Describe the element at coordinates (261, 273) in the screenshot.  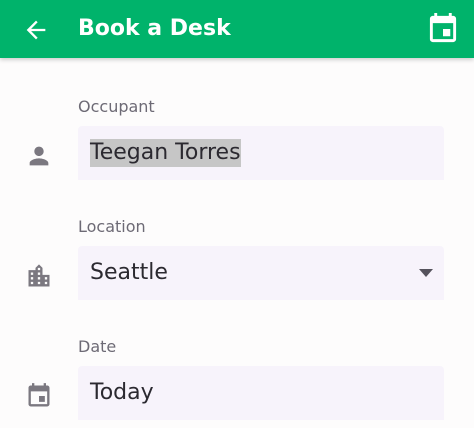
I see `location-select: Seattle` at that location.